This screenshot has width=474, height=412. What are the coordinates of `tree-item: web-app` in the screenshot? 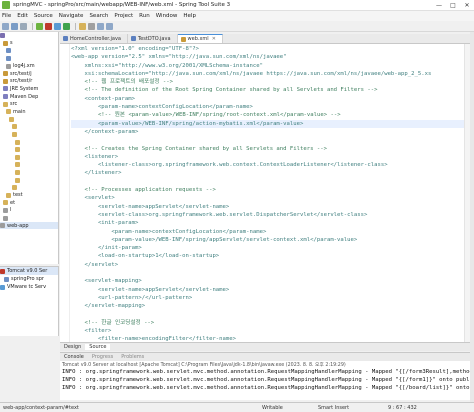 It's located at (29, 225).